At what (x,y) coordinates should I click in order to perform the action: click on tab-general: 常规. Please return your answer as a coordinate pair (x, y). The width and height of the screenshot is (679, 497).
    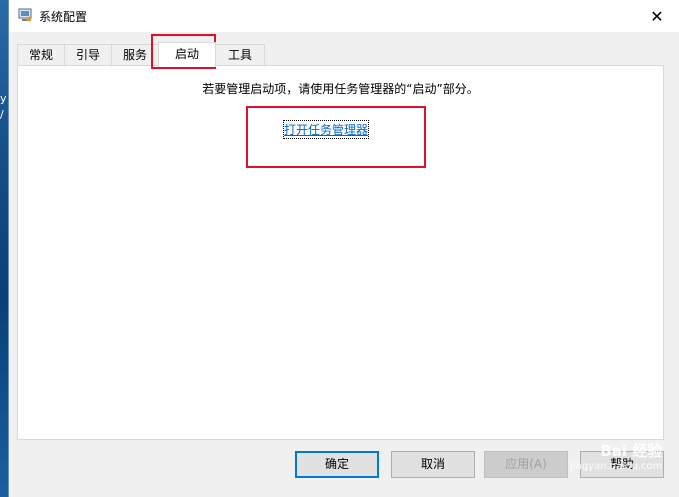
    Looking at the image, I should click on (41, 55).